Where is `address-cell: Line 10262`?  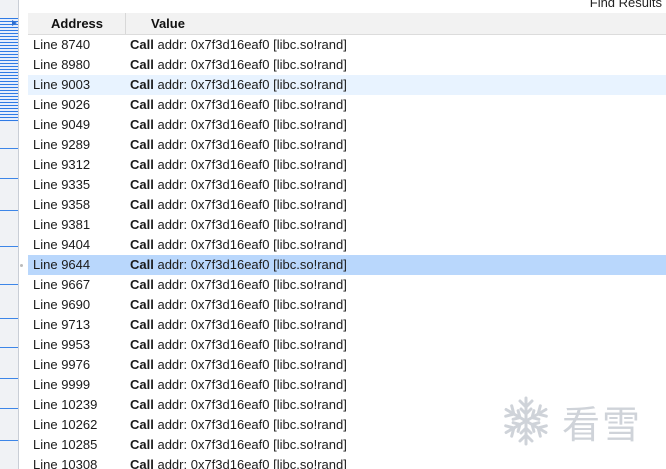 address-cell: Line 10262 is located at coordinates (65, 424).